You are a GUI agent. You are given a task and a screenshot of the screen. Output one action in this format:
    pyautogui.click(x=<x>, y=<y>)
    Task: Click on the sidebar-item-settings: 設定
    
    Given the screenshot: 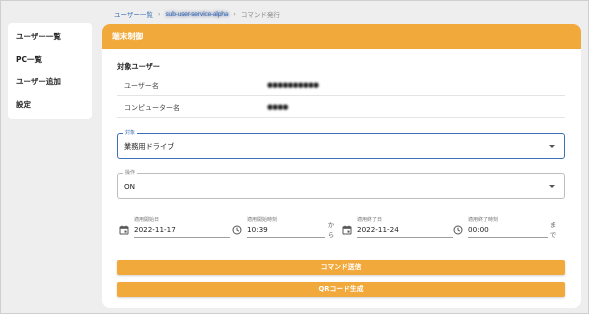 What is the action you would take?
    pyautogui.click(x=50, y=105)
    